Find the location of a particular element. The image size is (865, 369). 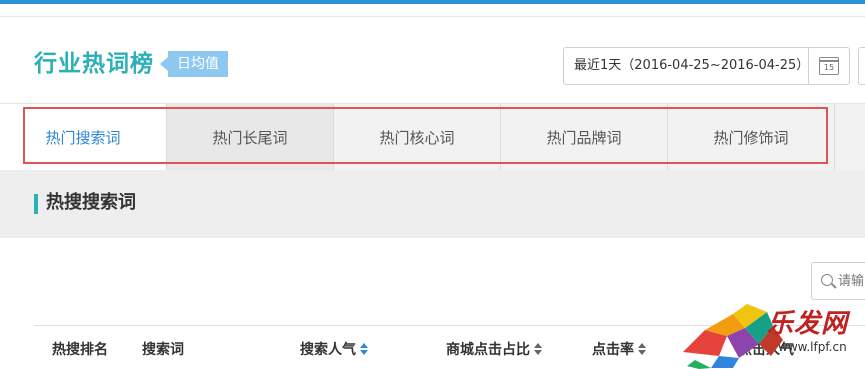

tab-hot-search-words: 热门搜索词 is located at coordinates (83, 137).